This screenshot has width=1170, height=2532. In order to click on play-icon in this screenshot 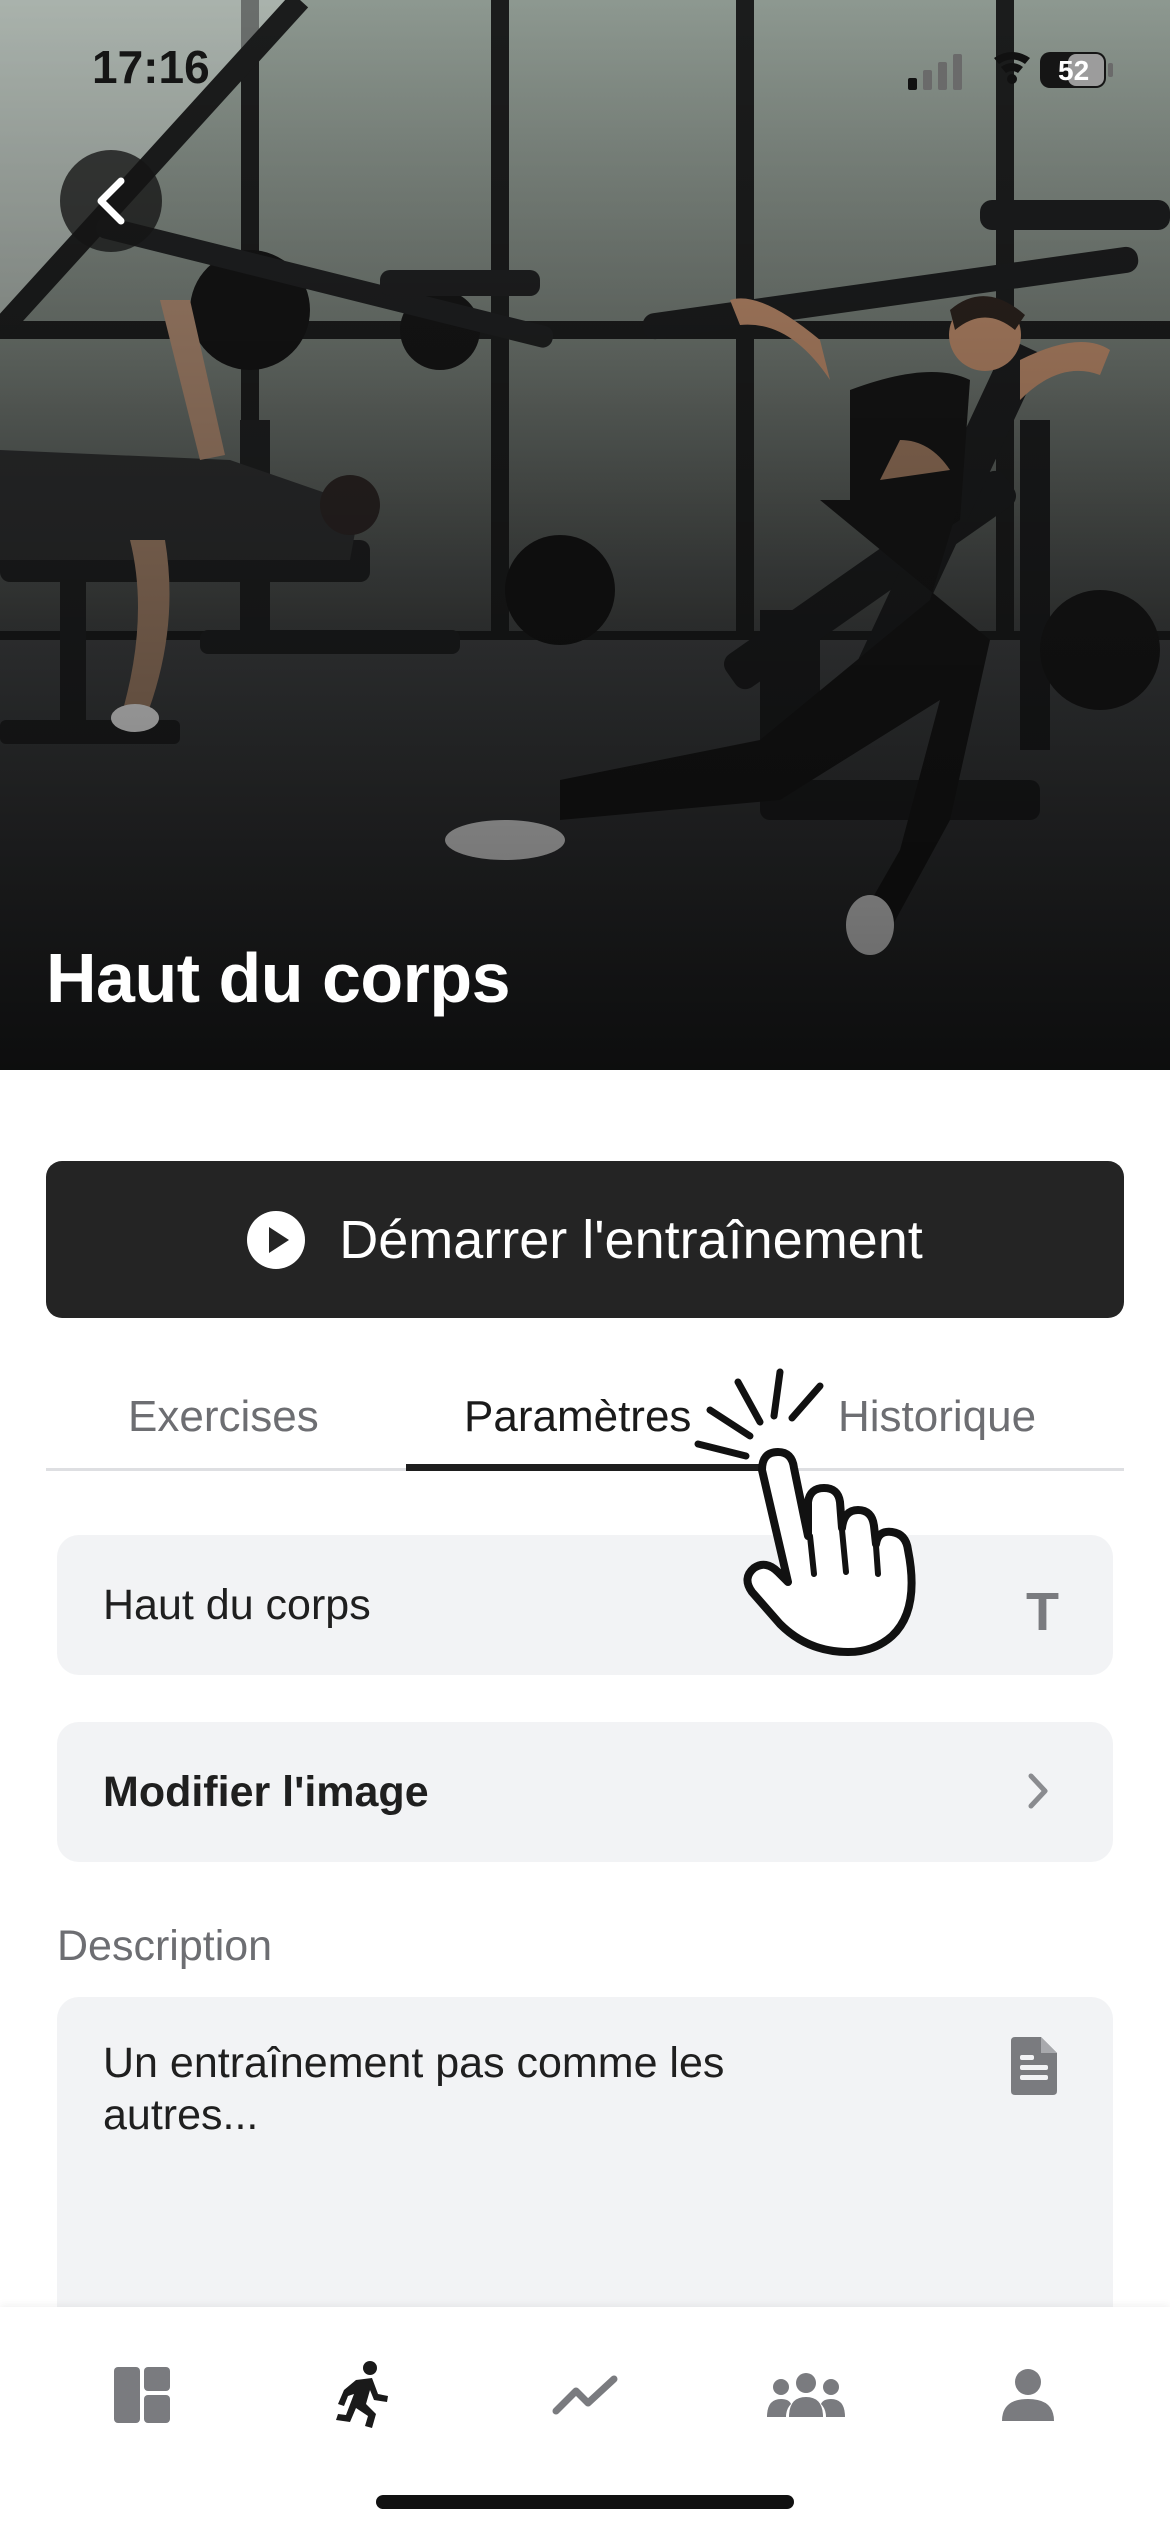, I will do `click(276, 1239)`.